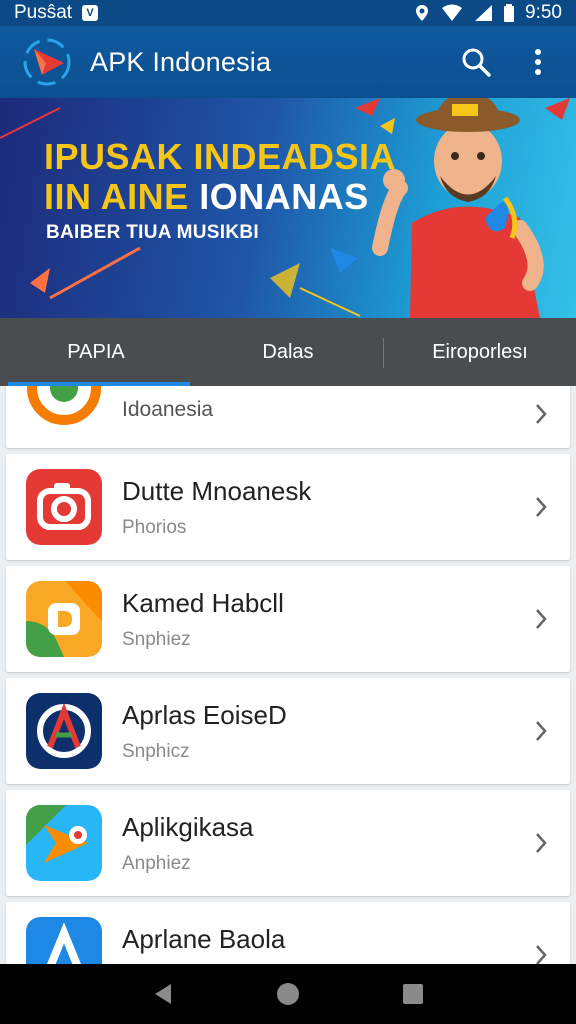 The image size is (576, 1024). I want to click on app-actions, so click(507, 62).